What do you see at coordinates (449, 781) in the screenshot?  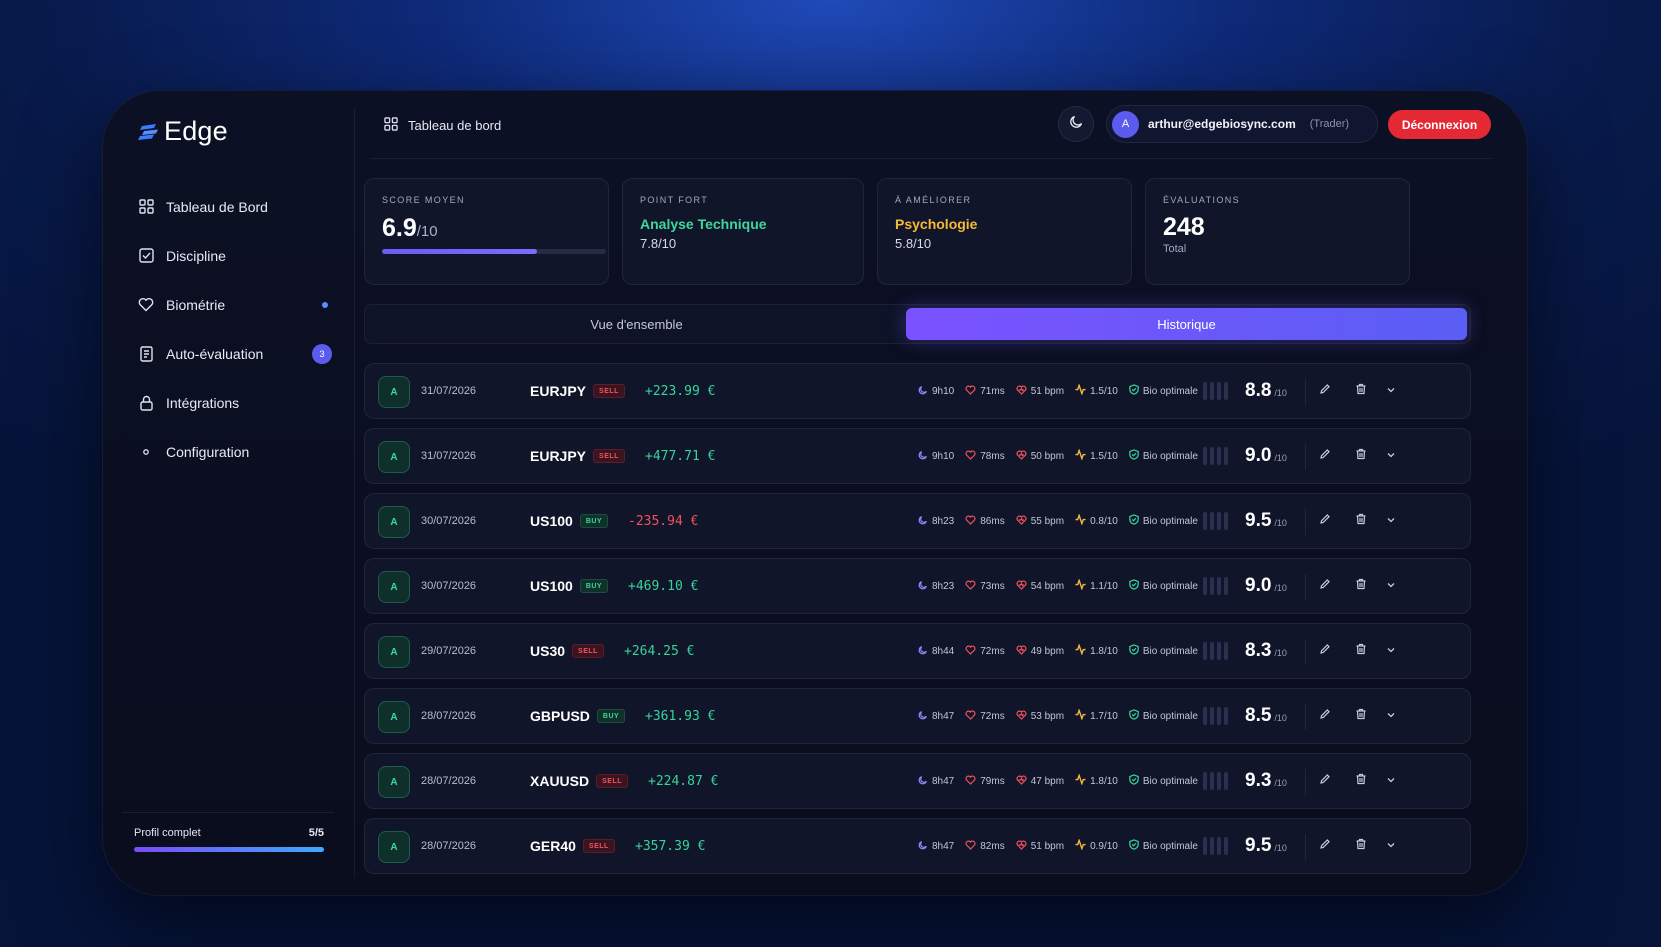 I see `trade-date: 28/07/2026` at bounding box center [449, 781].